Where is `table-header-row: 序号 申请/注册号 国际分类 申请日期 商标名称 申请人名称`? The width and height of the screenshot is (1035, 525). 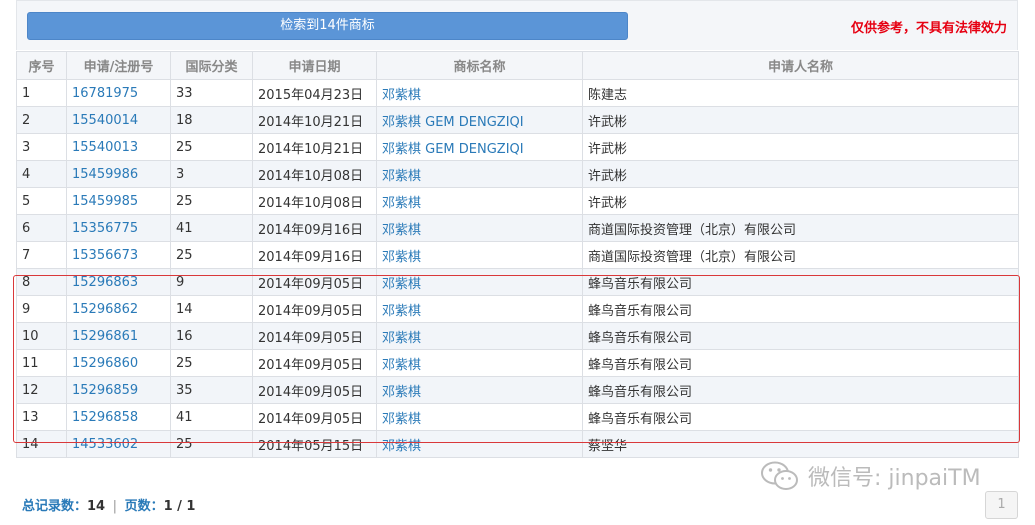
table-header-row: 序号 申请/注册号 国际分类 申请日期 商标名称 申请人名称 is located at coordinates (517, 65).